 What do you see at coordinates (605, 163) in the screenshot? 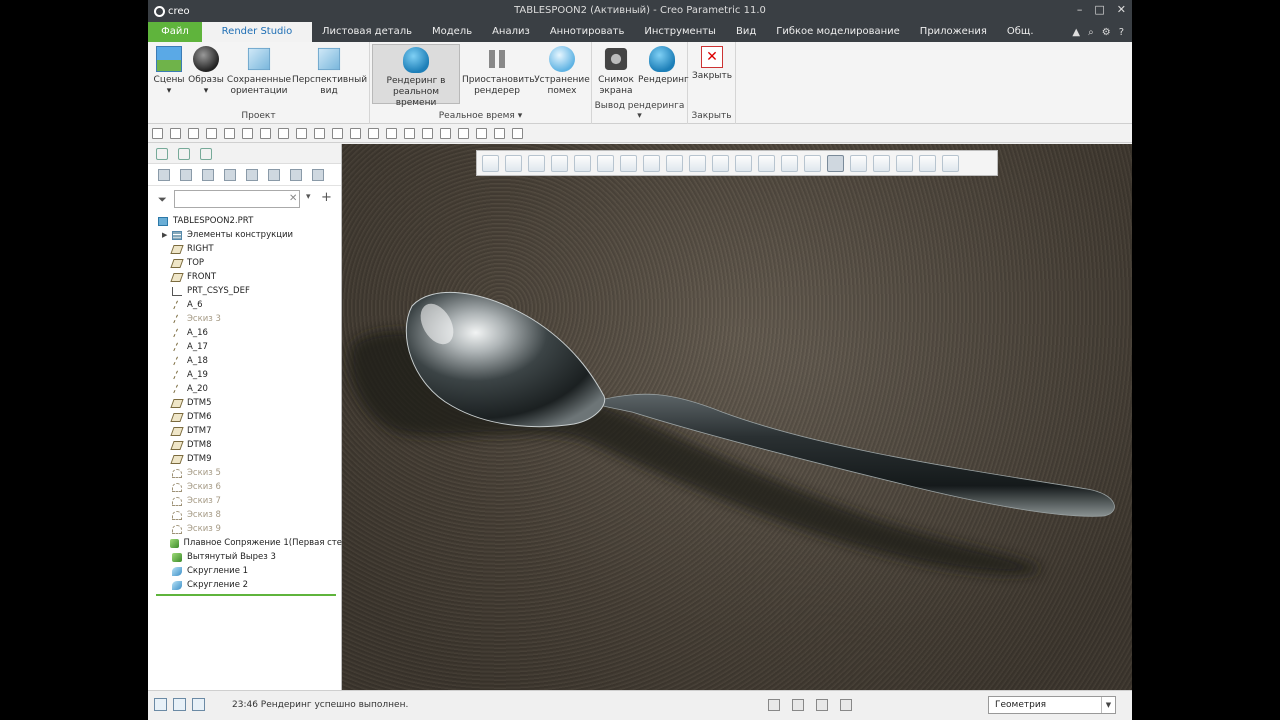
I see `saved-orientations-icon` at bounding box center [605, 163].